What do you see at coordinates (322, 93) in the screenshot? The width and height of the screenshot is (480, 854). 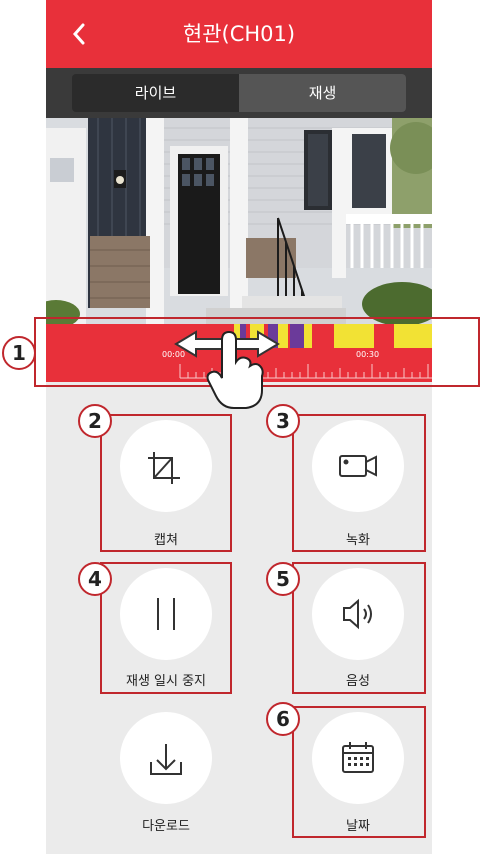 I see `tab-playback: 재생` at bounding box center [322, 93].